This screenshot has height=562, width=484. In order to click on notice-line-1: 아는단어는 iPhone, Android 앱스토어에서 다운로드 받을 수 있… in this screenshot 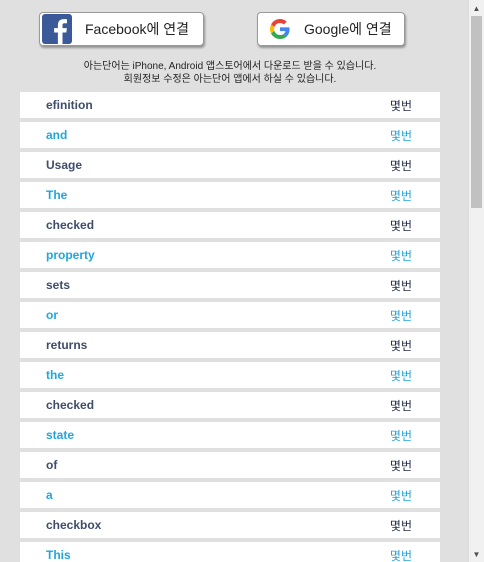, I will do `click(230, 66)`.